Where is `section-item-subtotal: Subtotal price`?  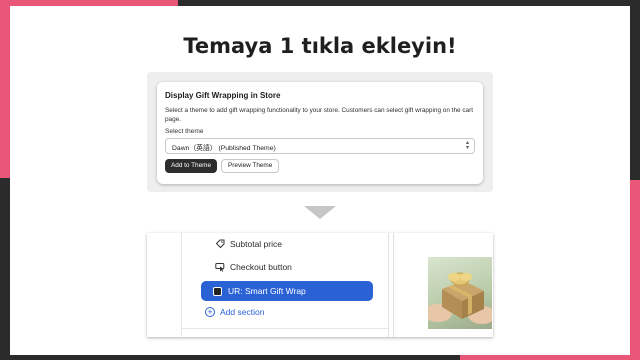 section-item-subtotal: Subtotal price is located at coordinates (248, 244).